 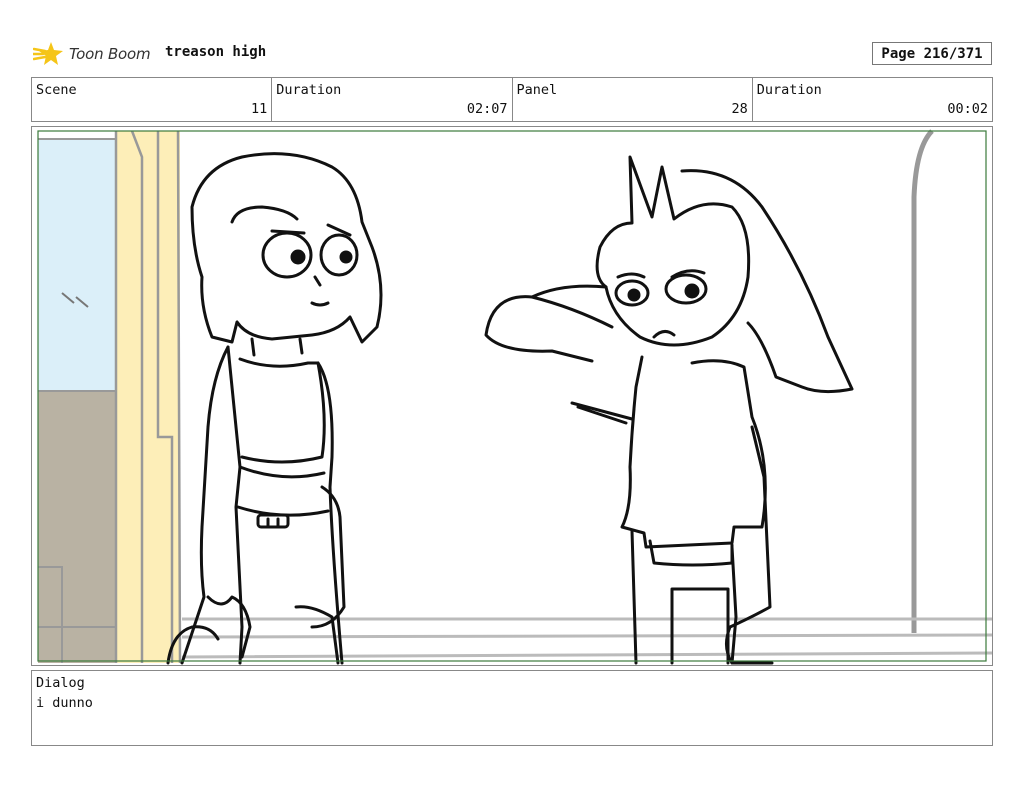 I want to click on logo-text: Toon Boom, so click(x=110, y=54).